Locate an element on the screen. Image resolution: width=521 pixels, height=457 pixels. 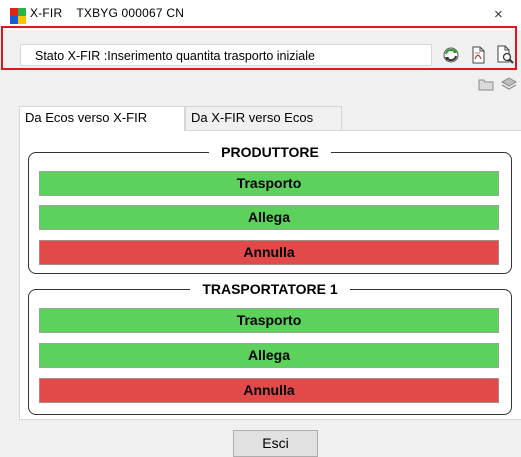
layers-button is located at coordinates (509, 84).